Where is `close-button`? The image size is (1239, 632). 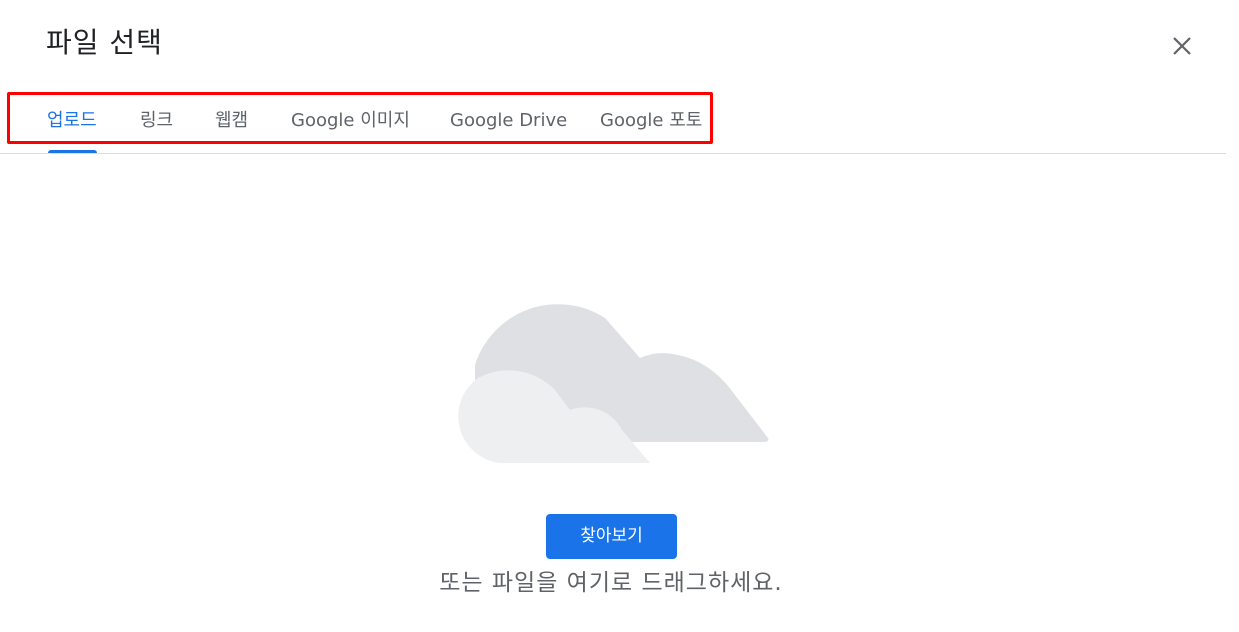
close-button is located at coordinates (1182, 46).